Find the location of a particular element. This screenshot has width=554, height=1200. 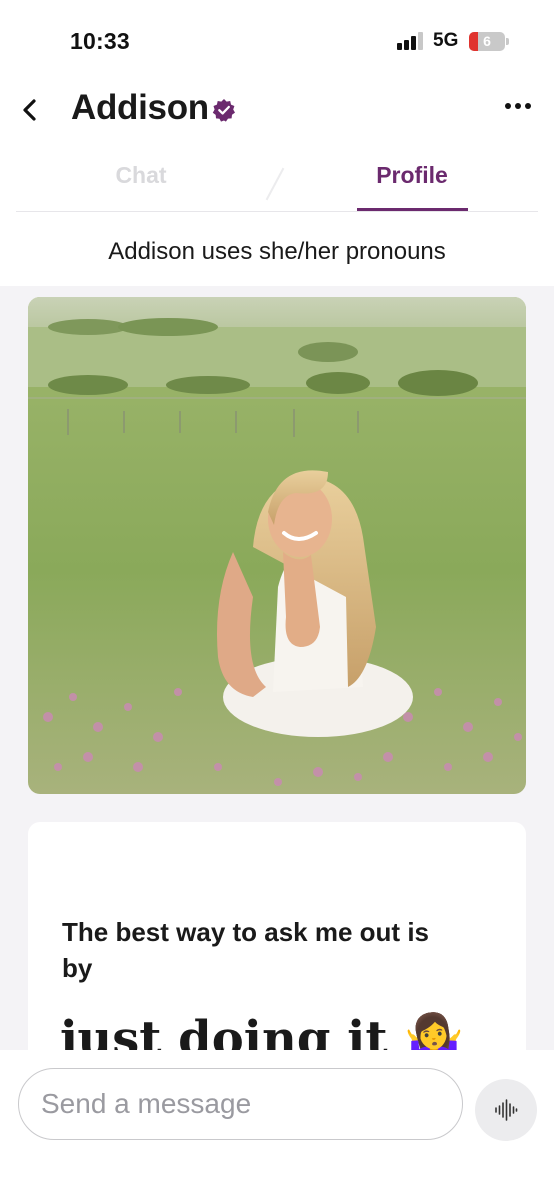

profile-header: Addison Chat Profile is located at coordinates (277, 148).